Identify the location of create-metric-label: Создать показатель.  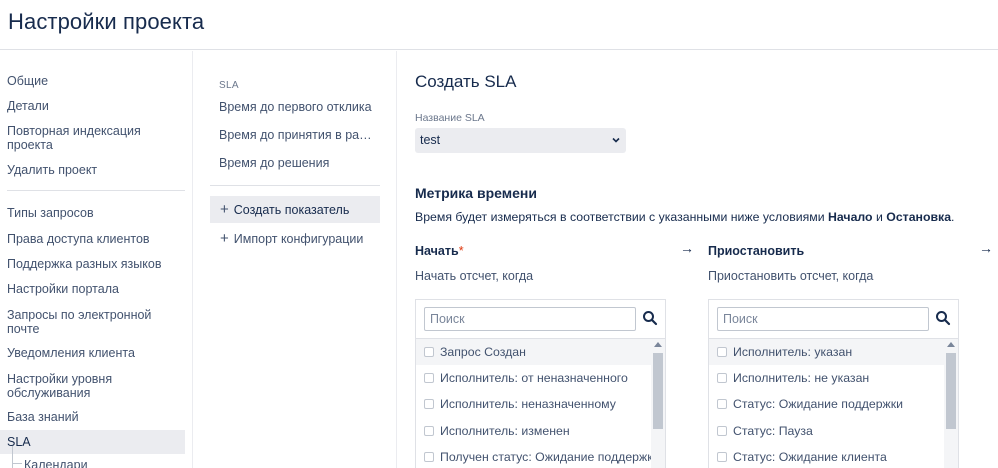
(291, 210).